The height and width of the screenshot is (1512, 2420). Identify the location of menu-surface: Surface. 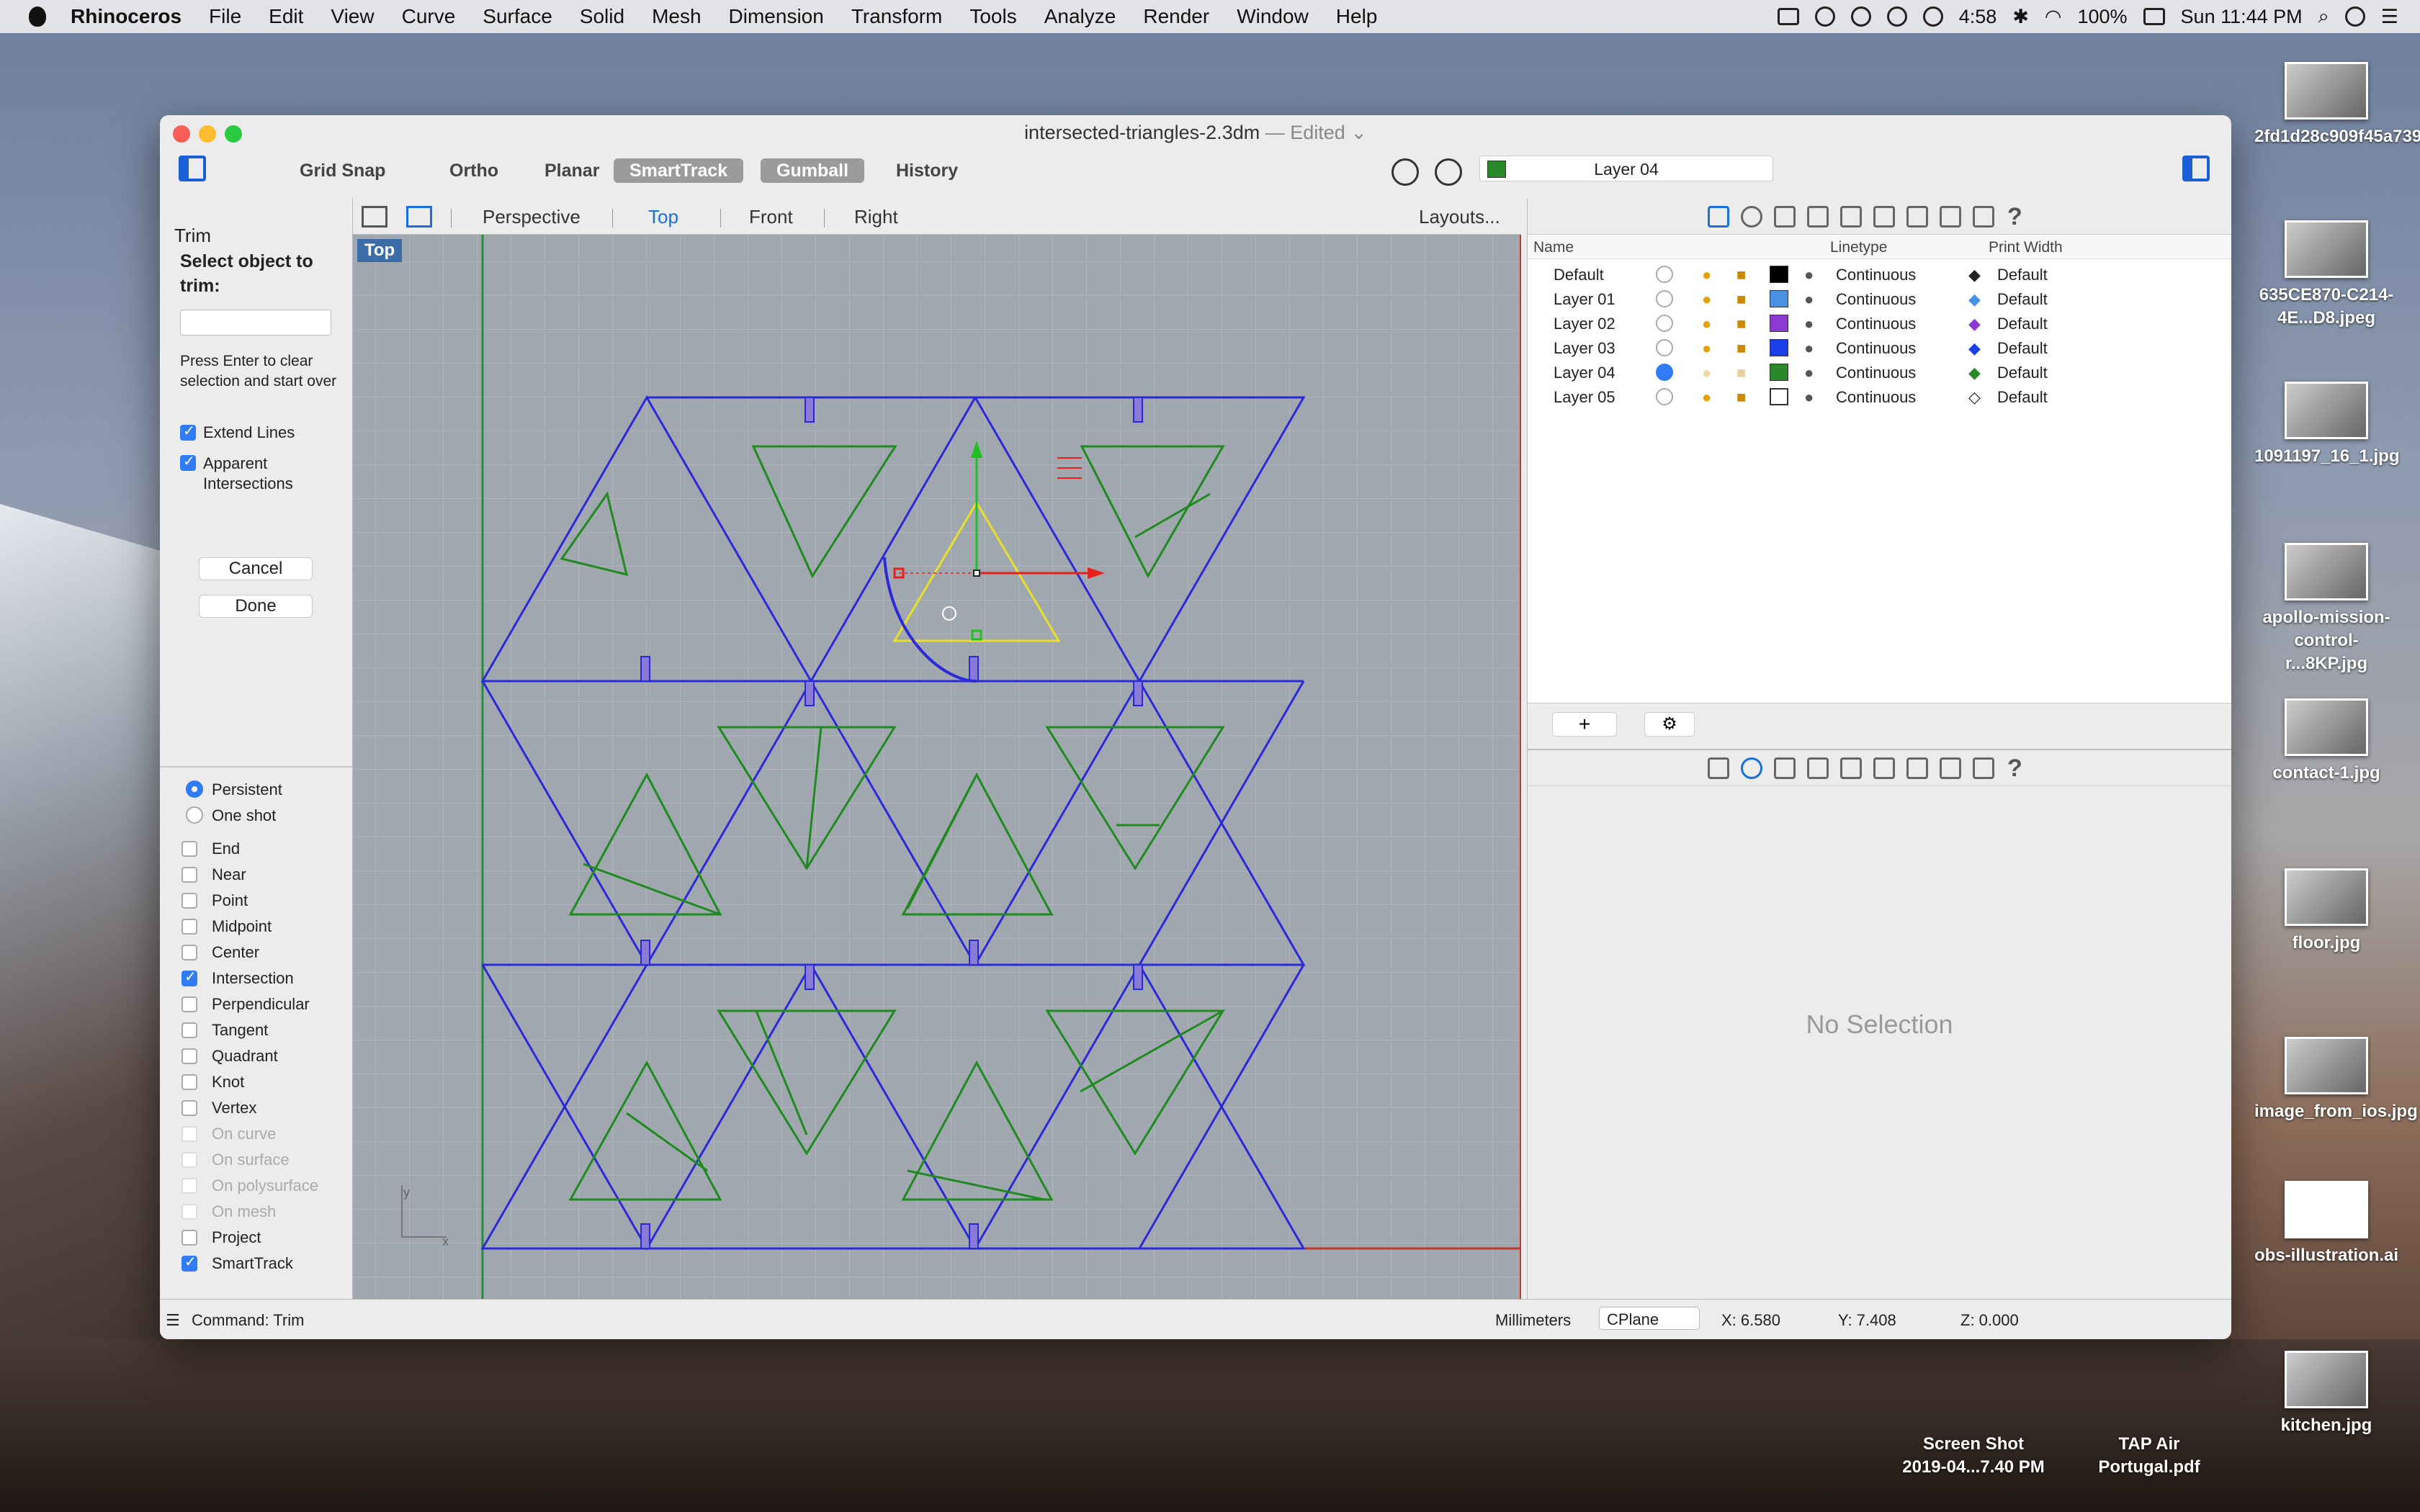
(517, 16).